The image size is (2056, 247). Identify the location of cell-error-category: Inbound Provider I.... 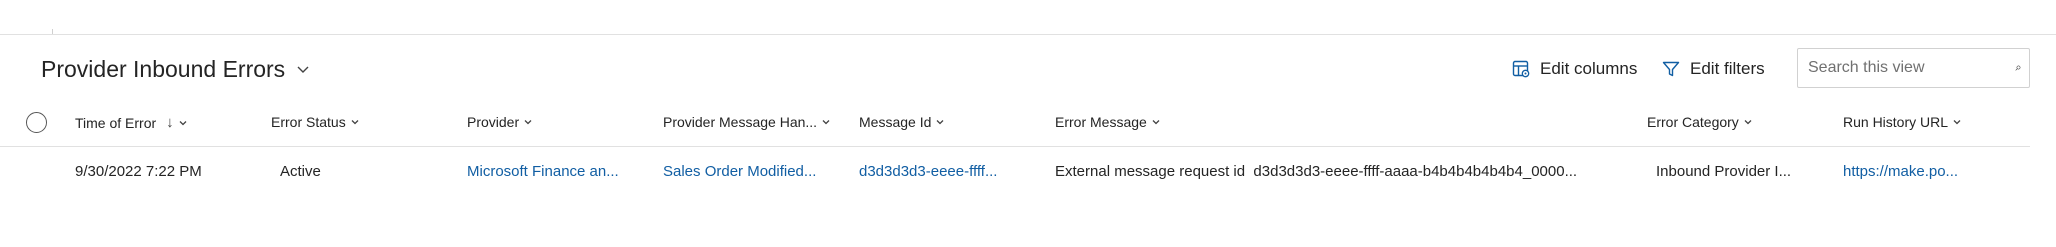
(1724, 171).